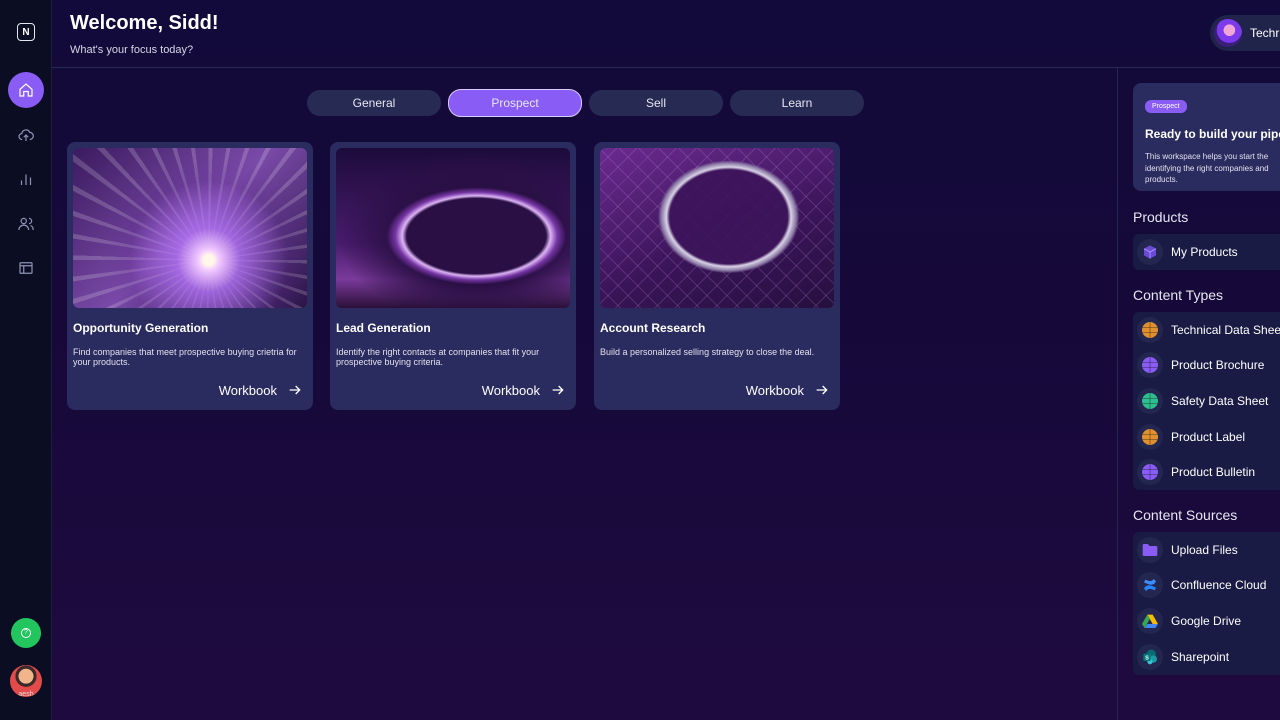  I want to click on confluence-icon, so click(1150, 585).